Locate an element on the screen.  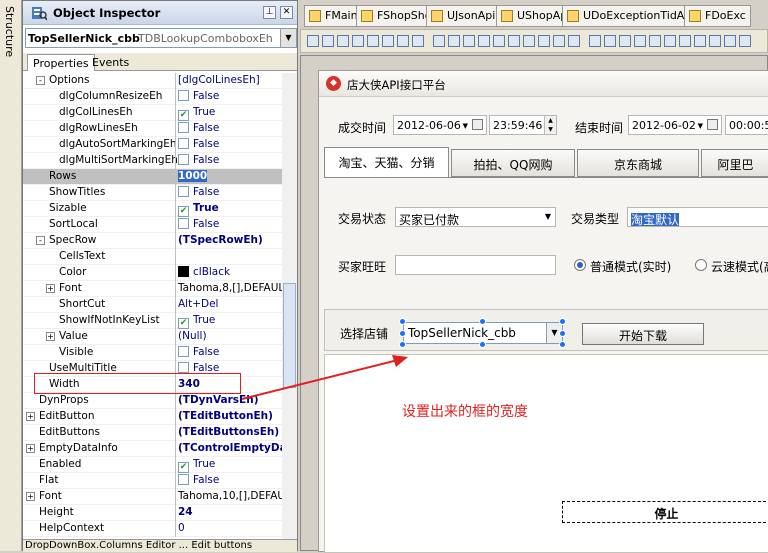
property-row: Color clBlack is located at coordinates (152, 273).